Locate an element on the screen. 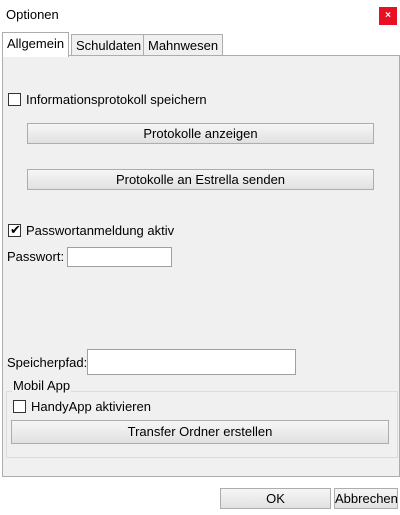 The width and height of the screenshot is (400, 515). tab-label: Schuldaten is located at coordinates (109, 45).